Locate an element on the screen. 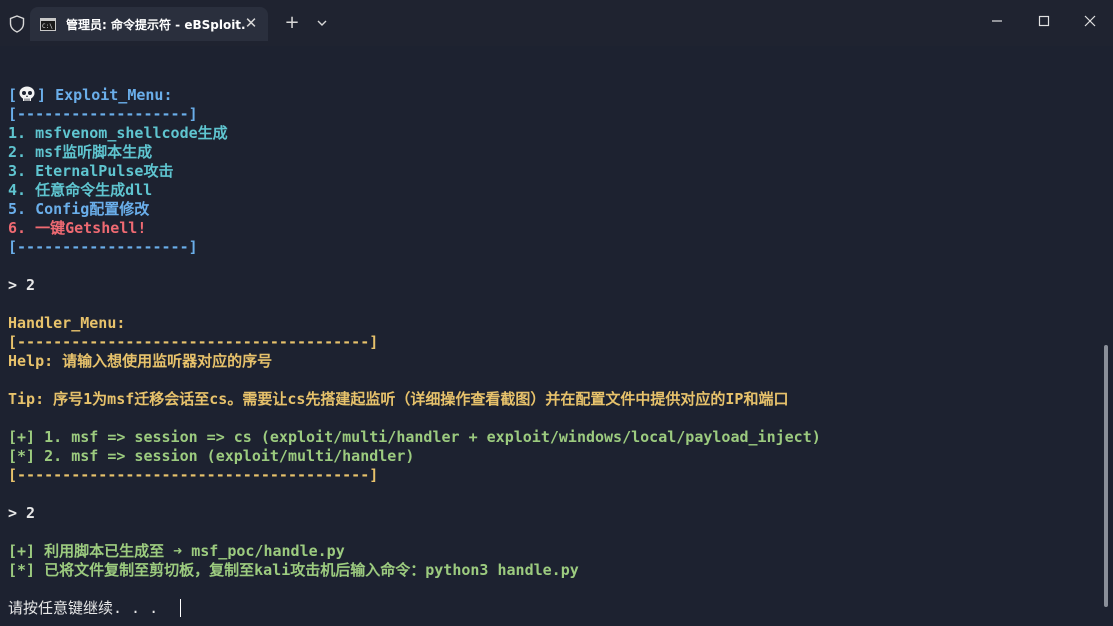  new-tab-button: + is located at coordinates (292, 23).